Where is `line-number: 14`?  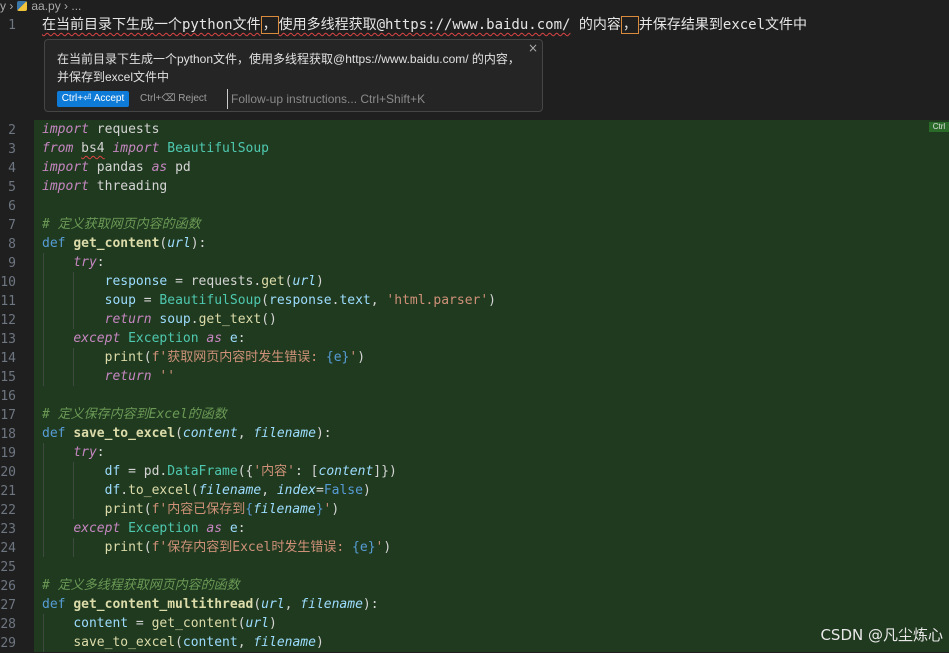 line-number: 14 is located at coordinates (8, 358).